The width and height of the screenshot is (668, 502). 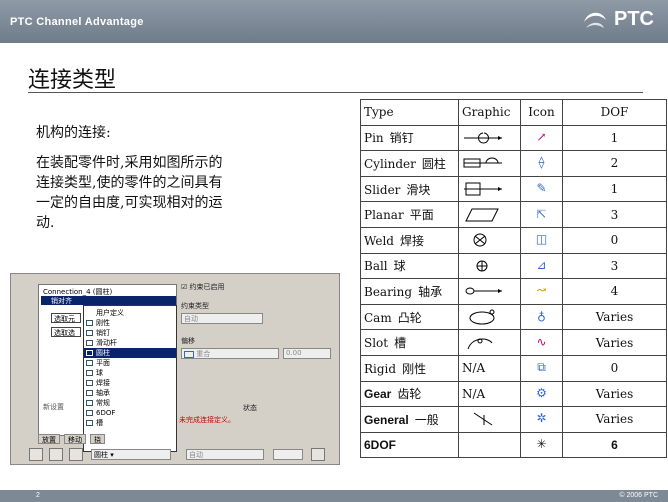 I want to click on slider-icon: ✎, so click(x=541, y=188).